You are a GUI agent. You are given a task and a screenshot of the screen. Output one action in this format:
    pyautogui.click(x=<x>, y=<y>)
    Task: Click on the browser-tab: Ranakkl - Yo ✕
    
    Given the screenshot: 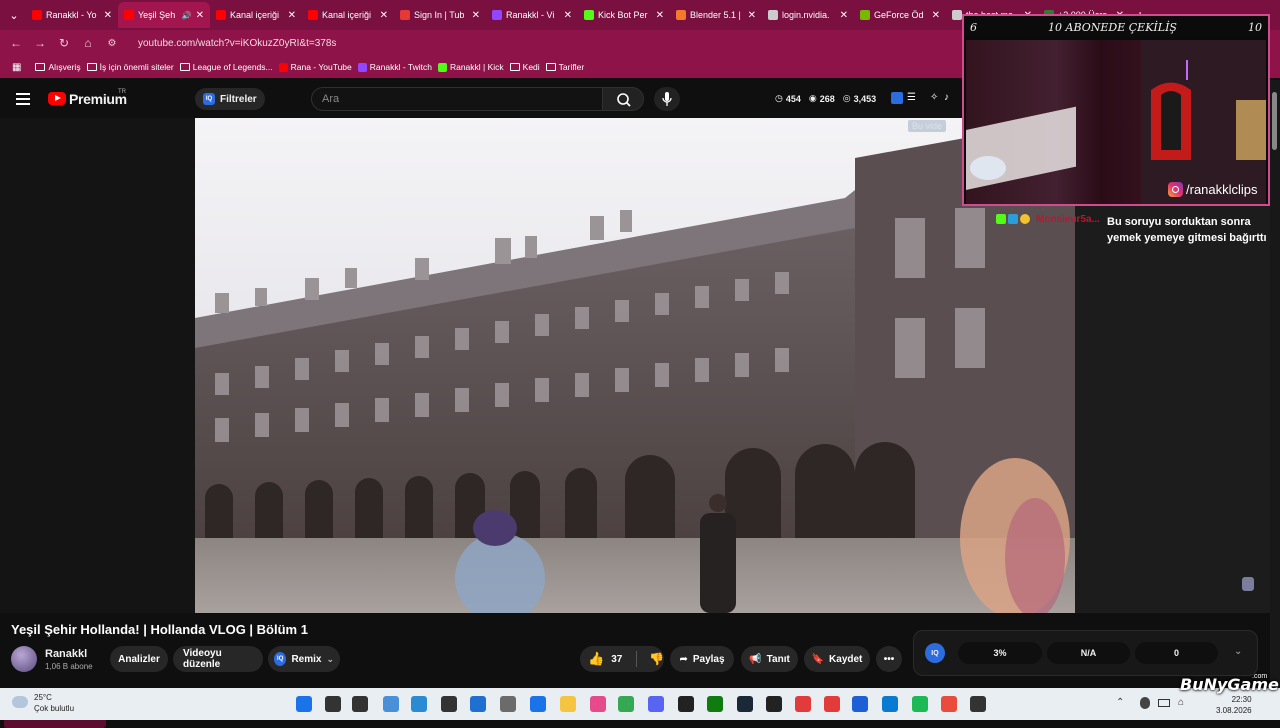 What is the action you would take?
    pyautogui.click(x=72, y=15)
    